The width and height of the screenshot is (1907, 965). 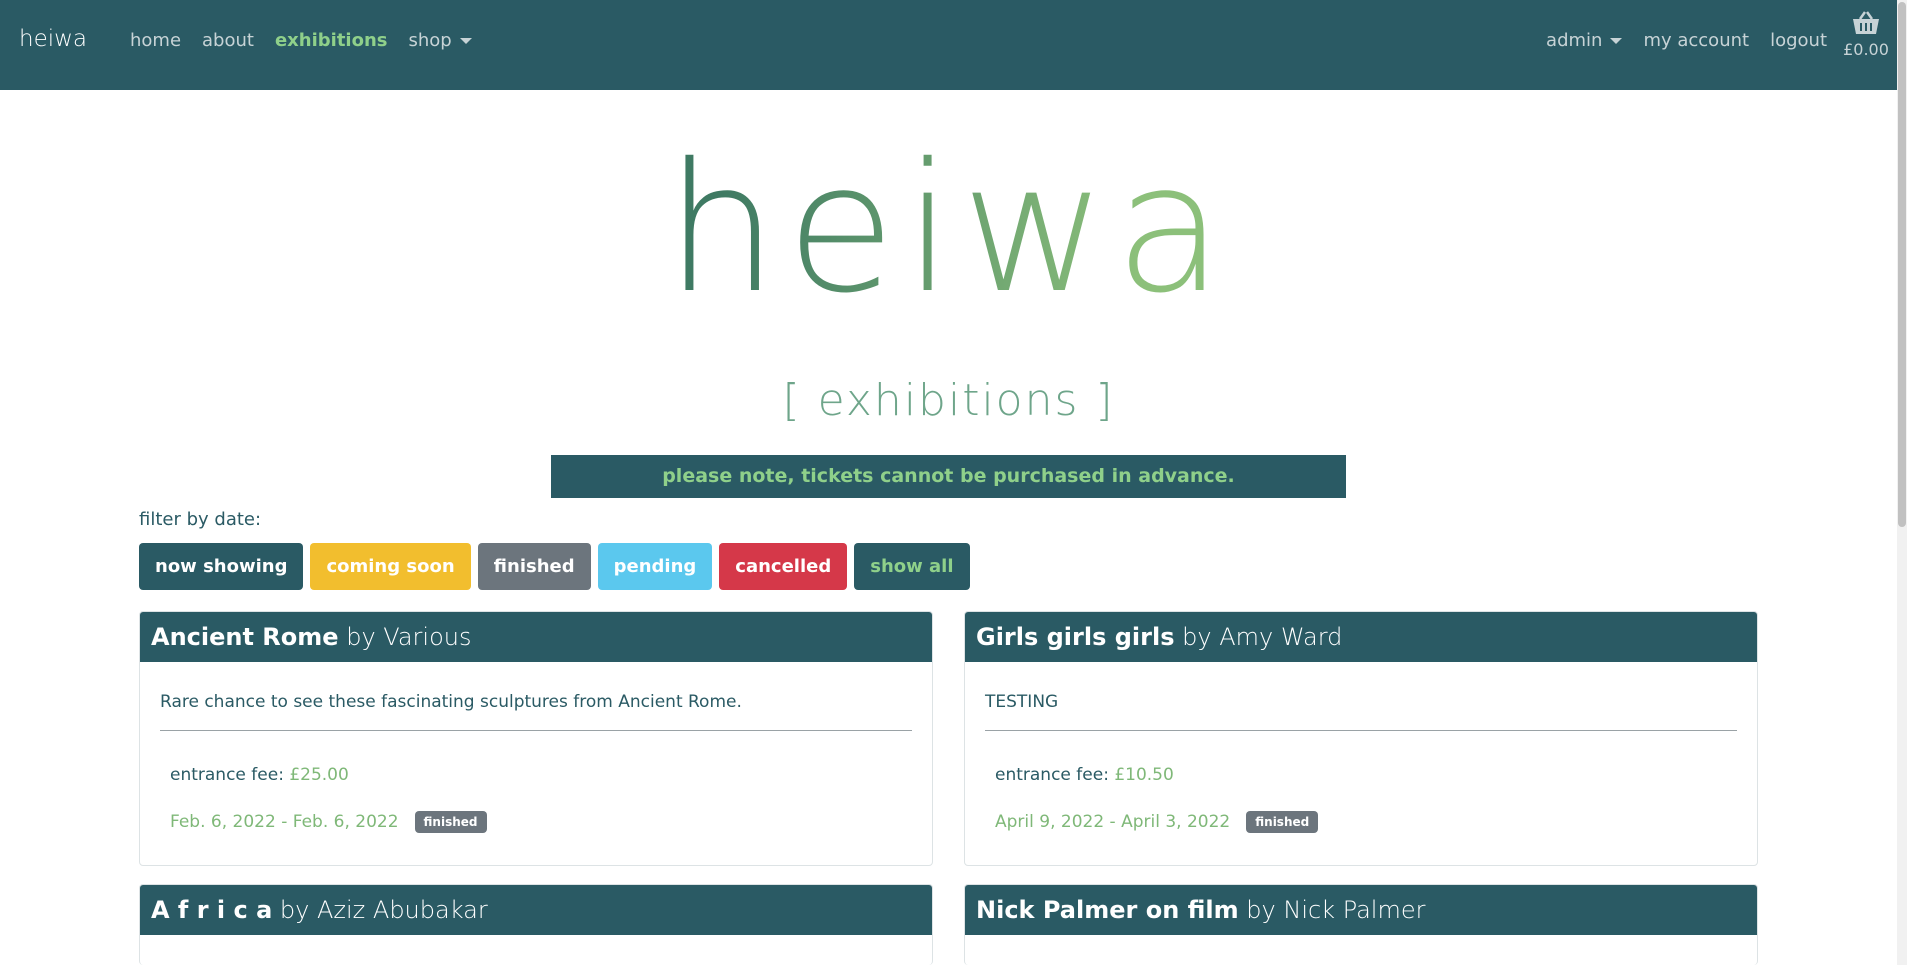 I want to click on filter-coming-soon-button: coming soon, so click(x=390, y=566).